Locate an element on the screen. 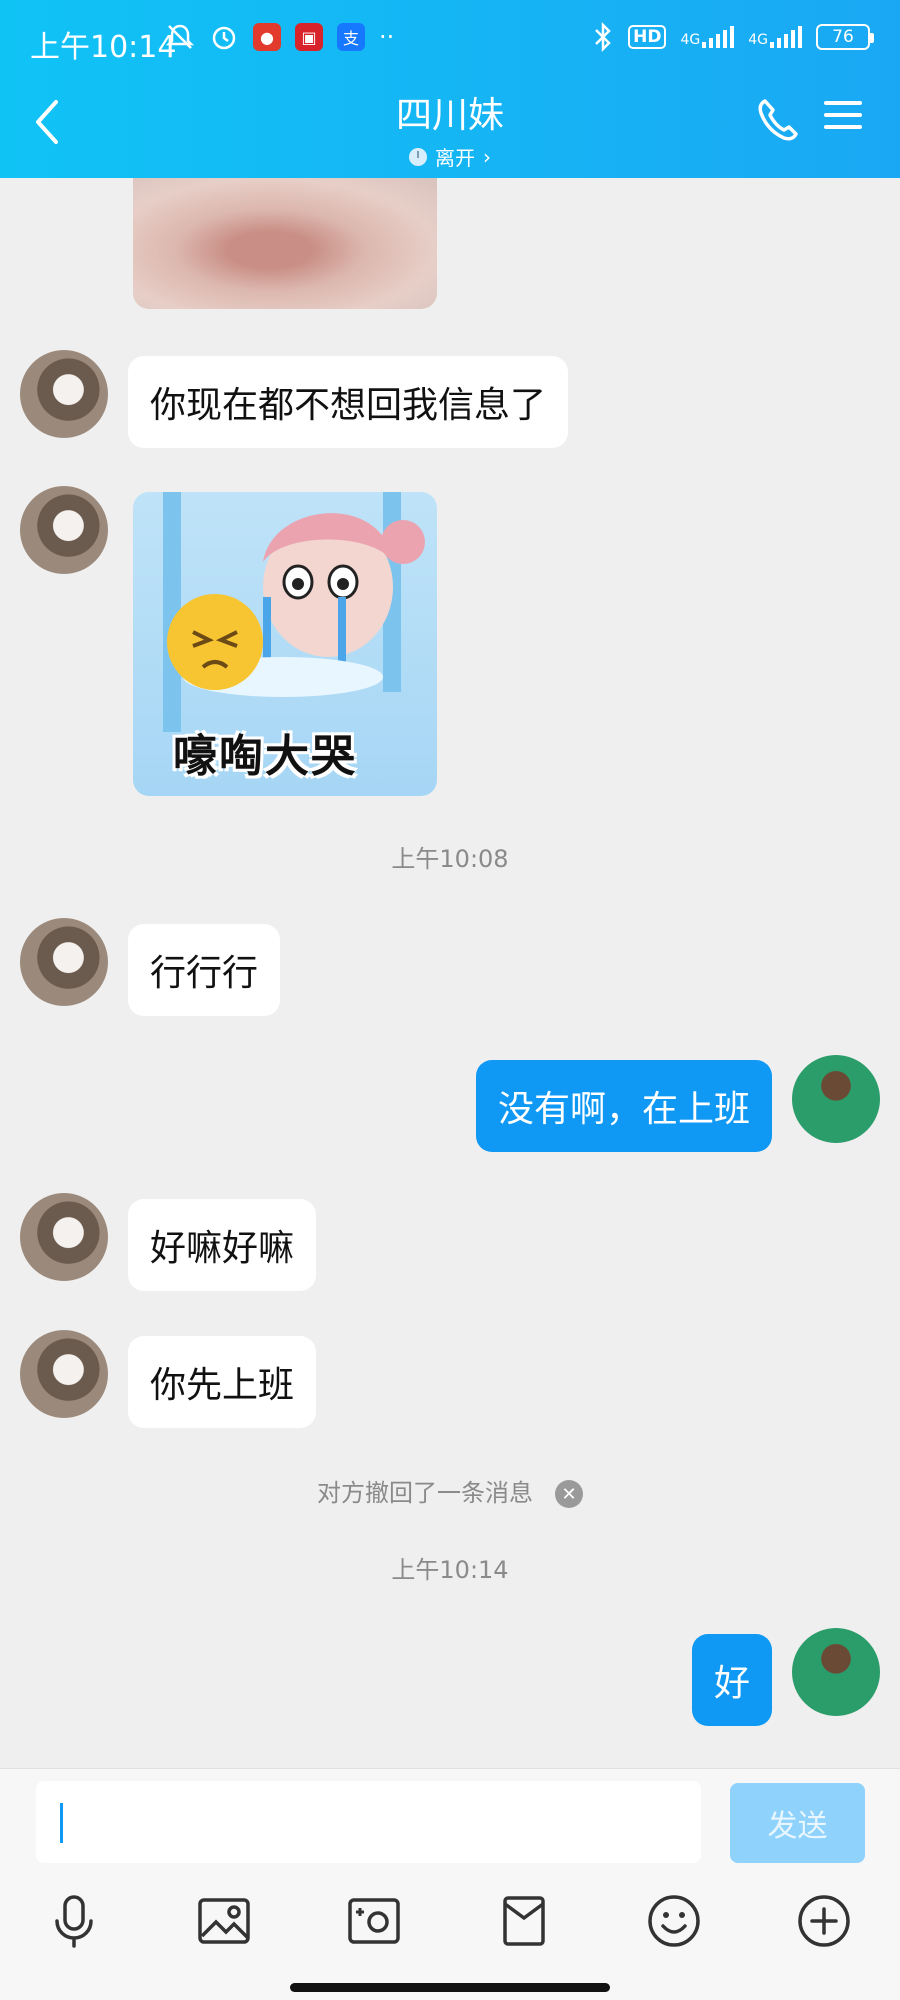 The width and height of the screenshot is (900, 2000). recall-notice: 对方撤回了一条消息 ✕ is located at coordinates (450, 1490).